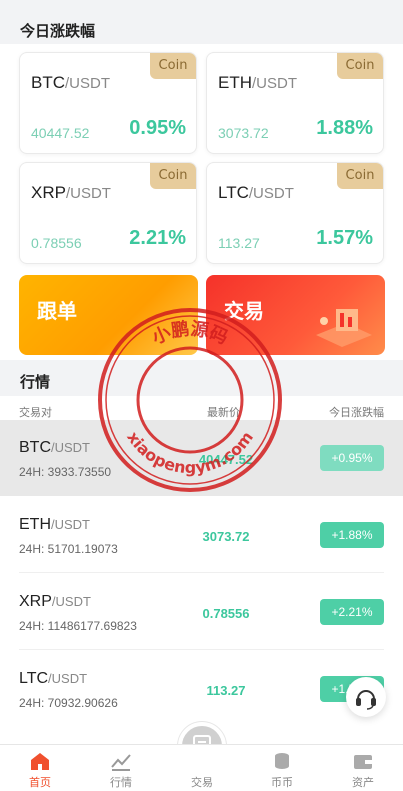 This screenshot has height=791, width=403. Describe the element at coordinates (226, 690) in the screenshot. I see `row-last-price: 113.27` at that location.